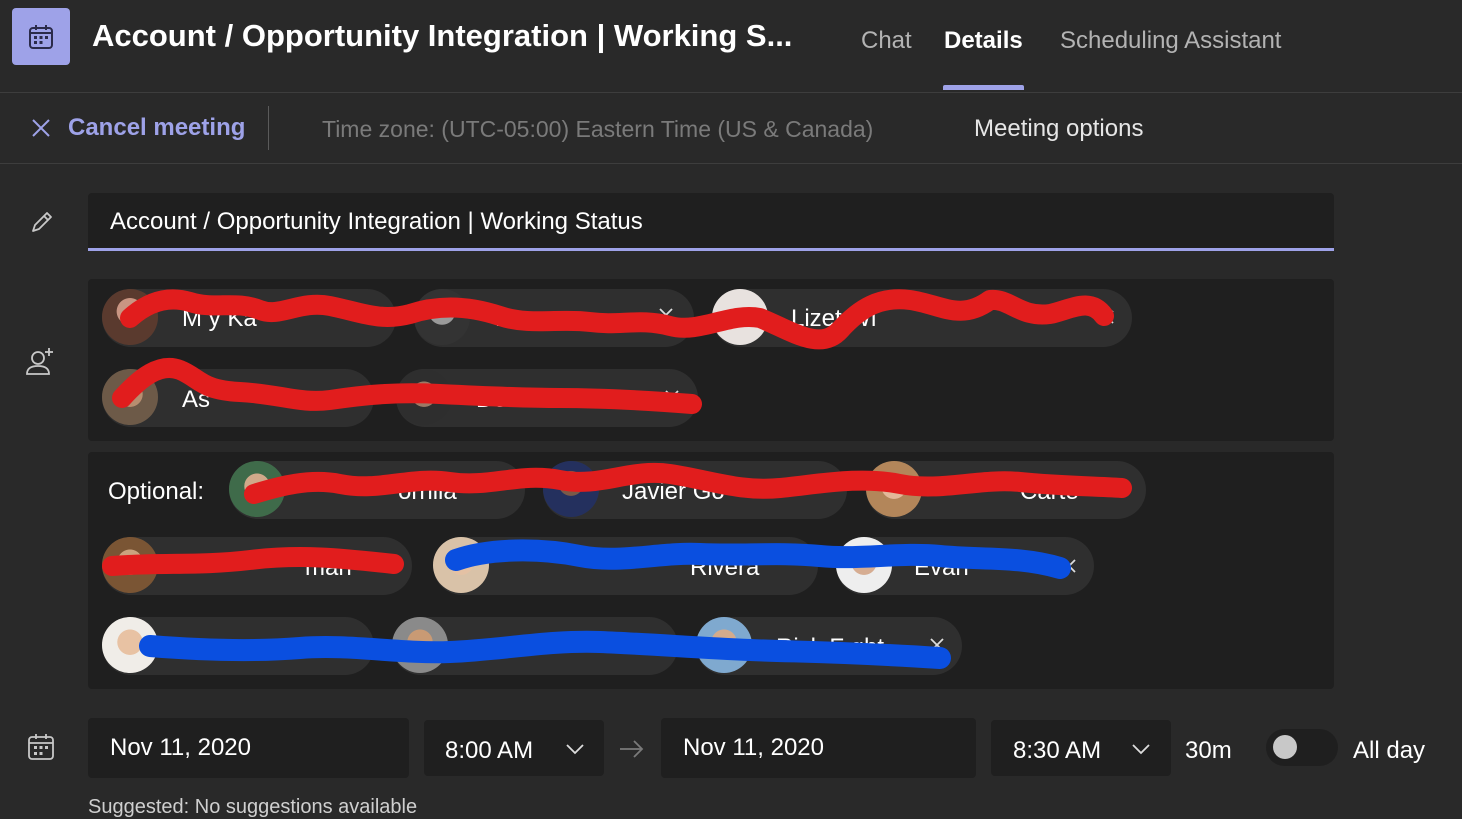  Describe the element at coordinates (328, 567) in the screenshot. I see `attendee-name: man` at that location.